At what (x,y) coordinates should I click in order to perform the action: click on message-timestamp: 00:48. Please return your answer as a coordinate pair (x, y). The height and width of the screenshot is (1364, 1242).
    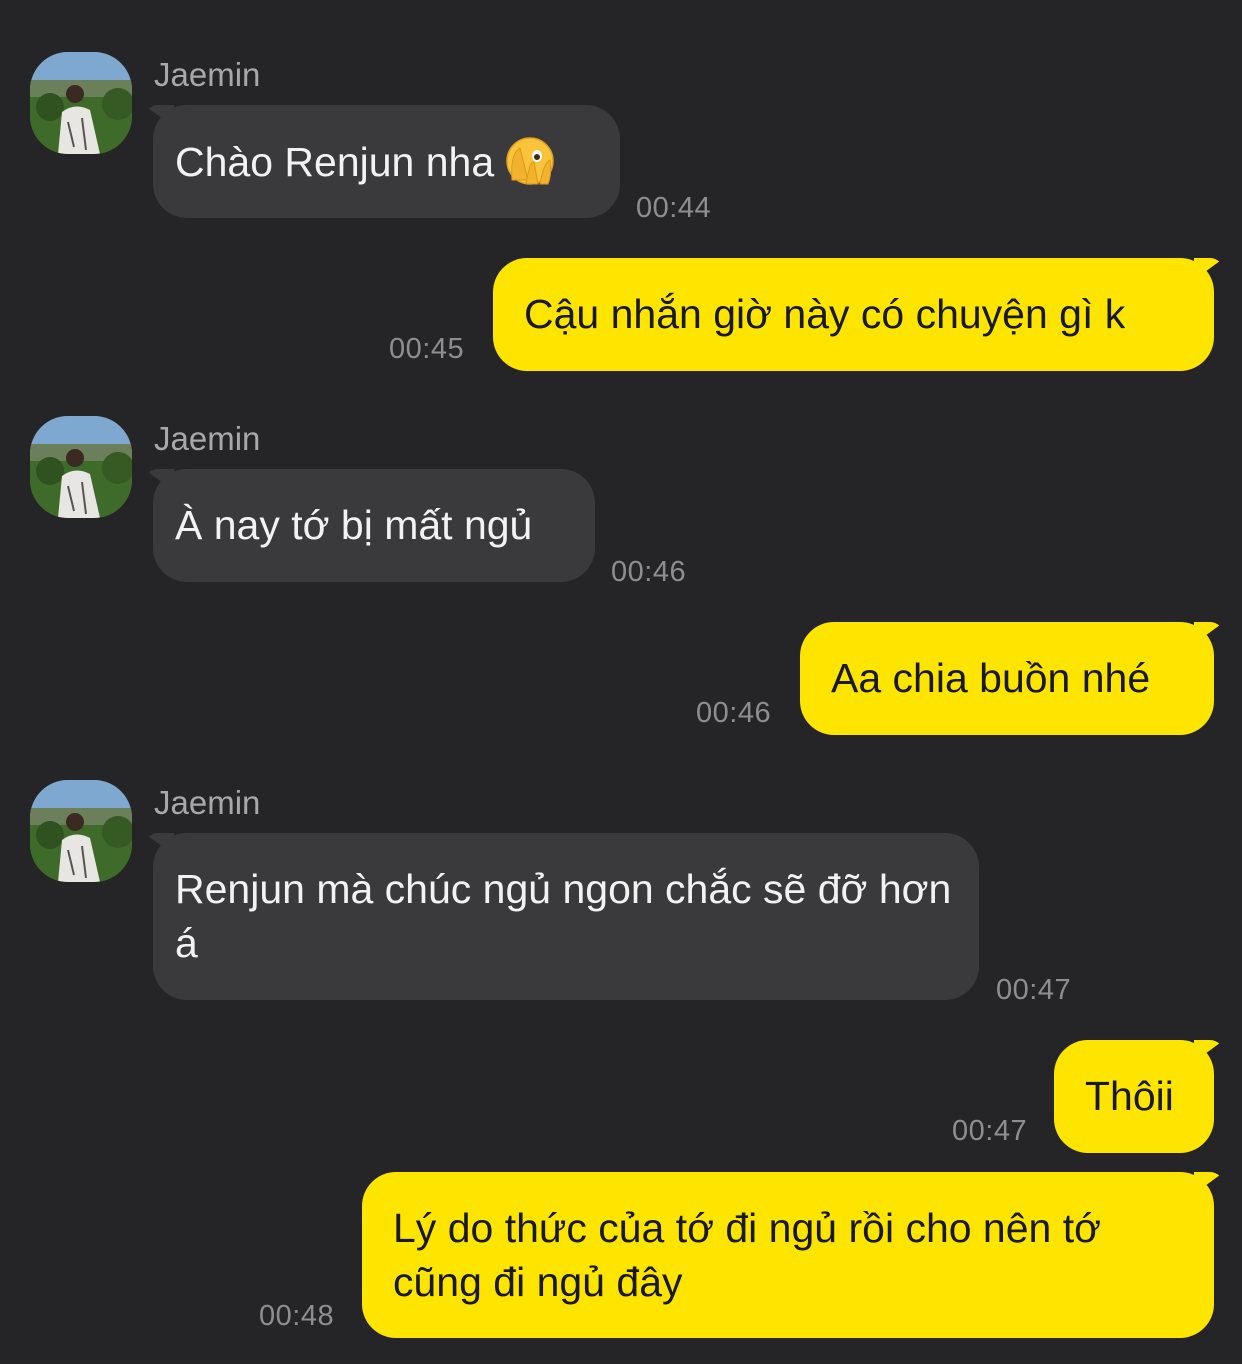
    Looking at the image, I should click on (297, 1316).